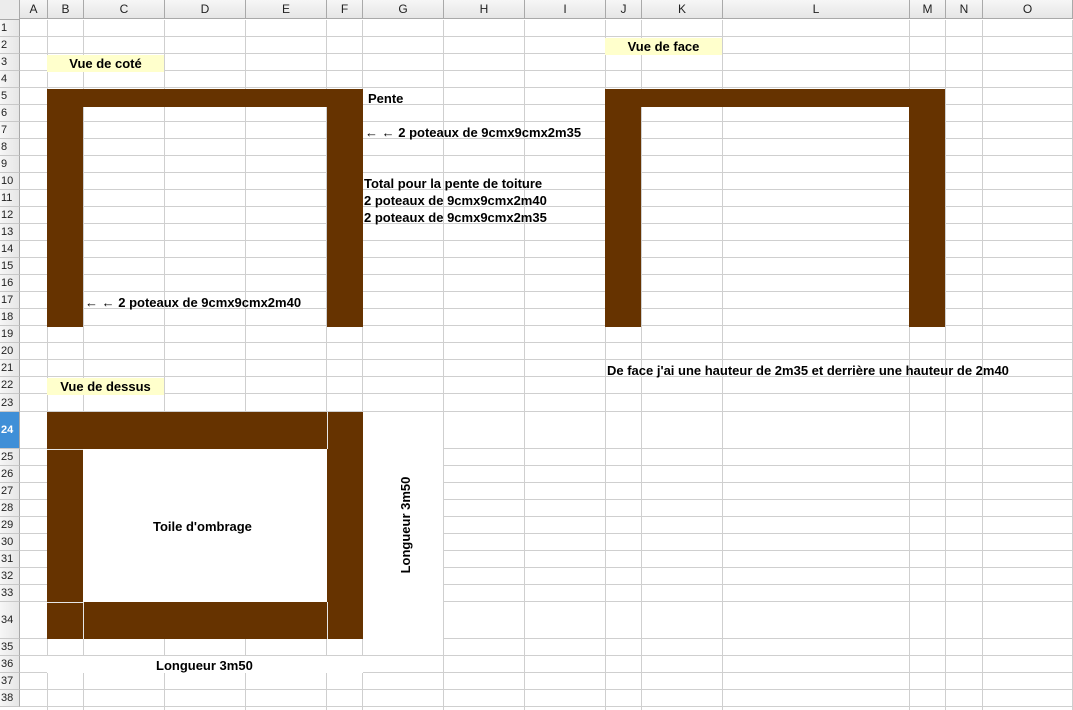 The image size is (1073, 710). I want to click on row-header-31: 31, so click(10, 559).